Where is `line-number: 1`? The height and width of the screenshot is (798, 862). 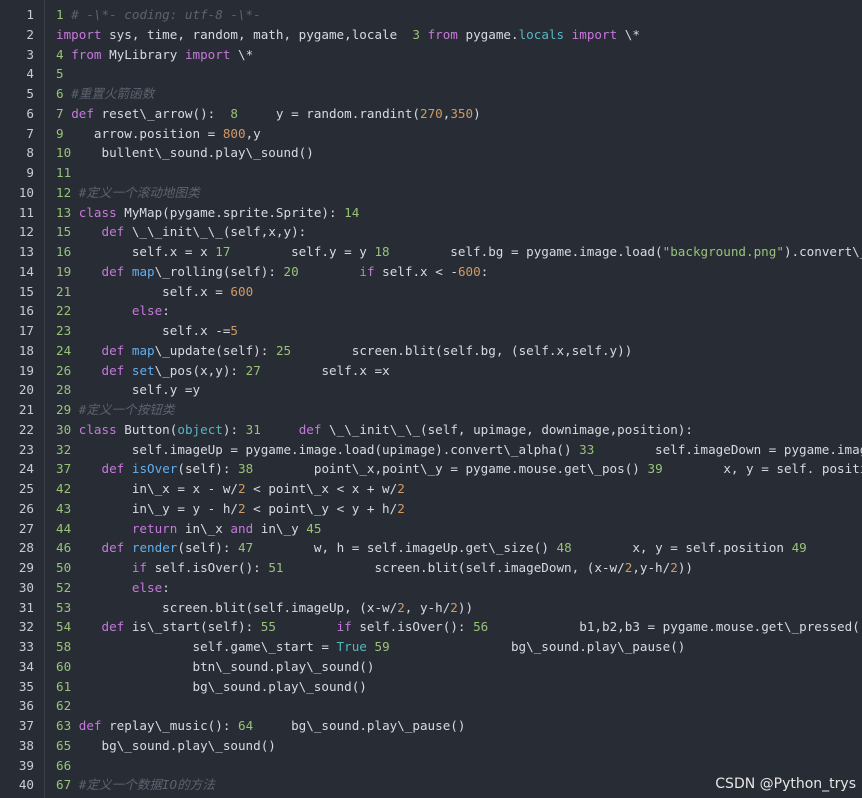 line-number: 1 is located at coordinates (30, 14).